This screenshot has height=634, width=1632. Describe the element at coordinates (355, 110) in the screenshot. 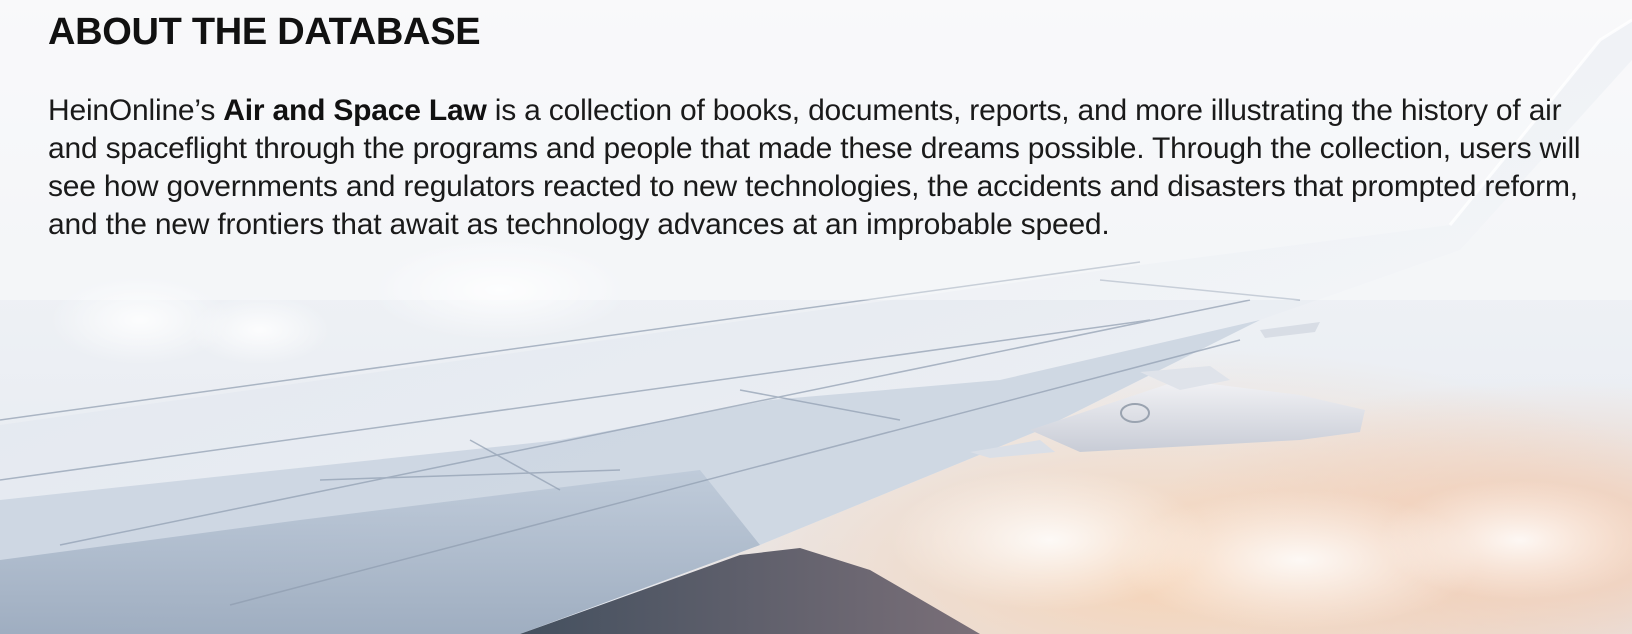

I see `collection-name: Air and Space Law` at that location.